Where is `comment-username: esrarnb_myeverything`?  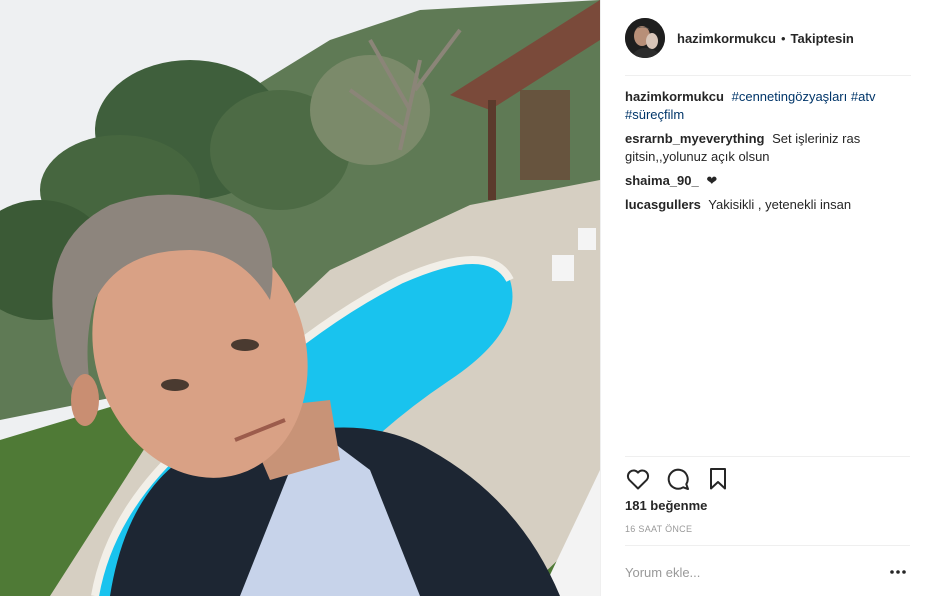 comment-username: esrarnb_myeverything is located at coordinates (694, 138).